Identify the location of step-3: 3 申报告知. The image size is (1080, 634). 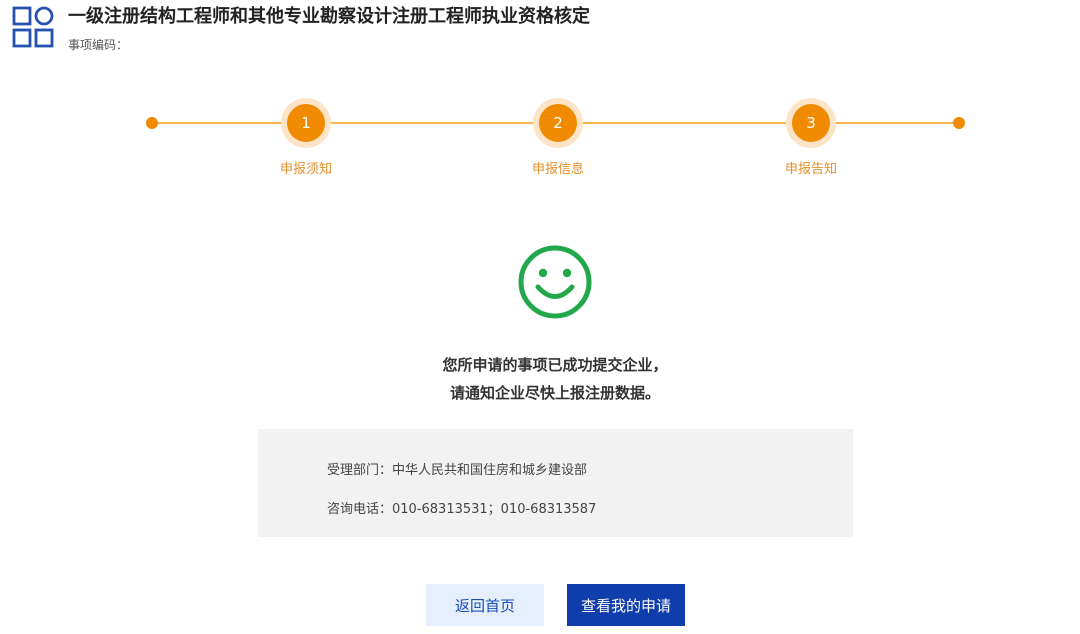
(811, 136).